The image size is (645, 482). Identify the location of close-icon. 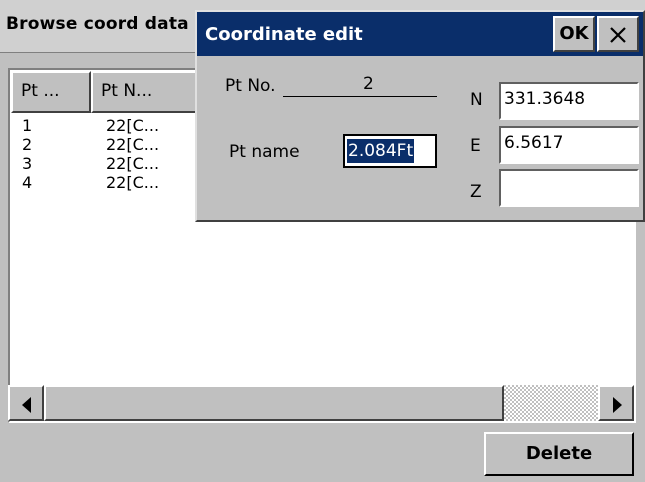
(618, 35).